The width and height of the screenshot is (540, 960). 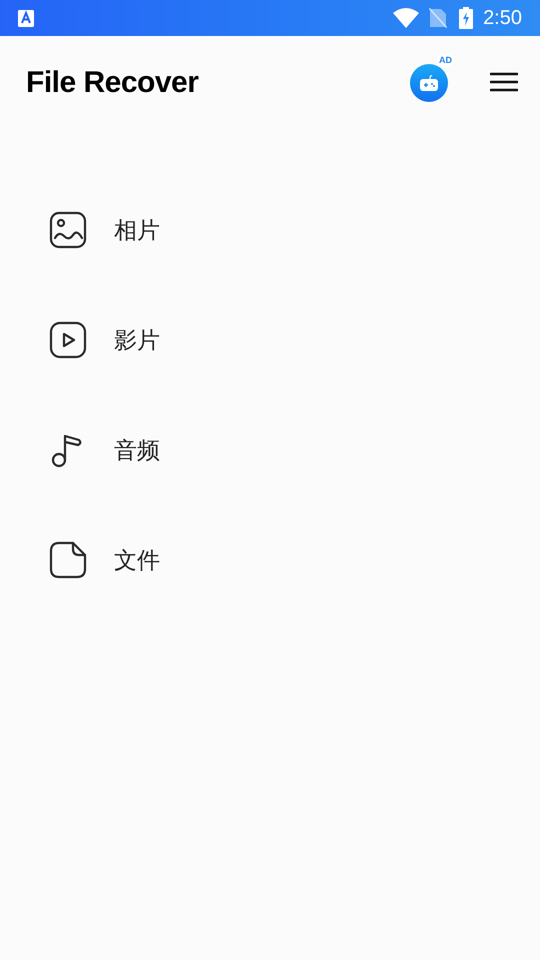 What do you see at coordinates (270, 340) in the screenshot?
I see `category-item: 影片` at bounding box center [270, 340].